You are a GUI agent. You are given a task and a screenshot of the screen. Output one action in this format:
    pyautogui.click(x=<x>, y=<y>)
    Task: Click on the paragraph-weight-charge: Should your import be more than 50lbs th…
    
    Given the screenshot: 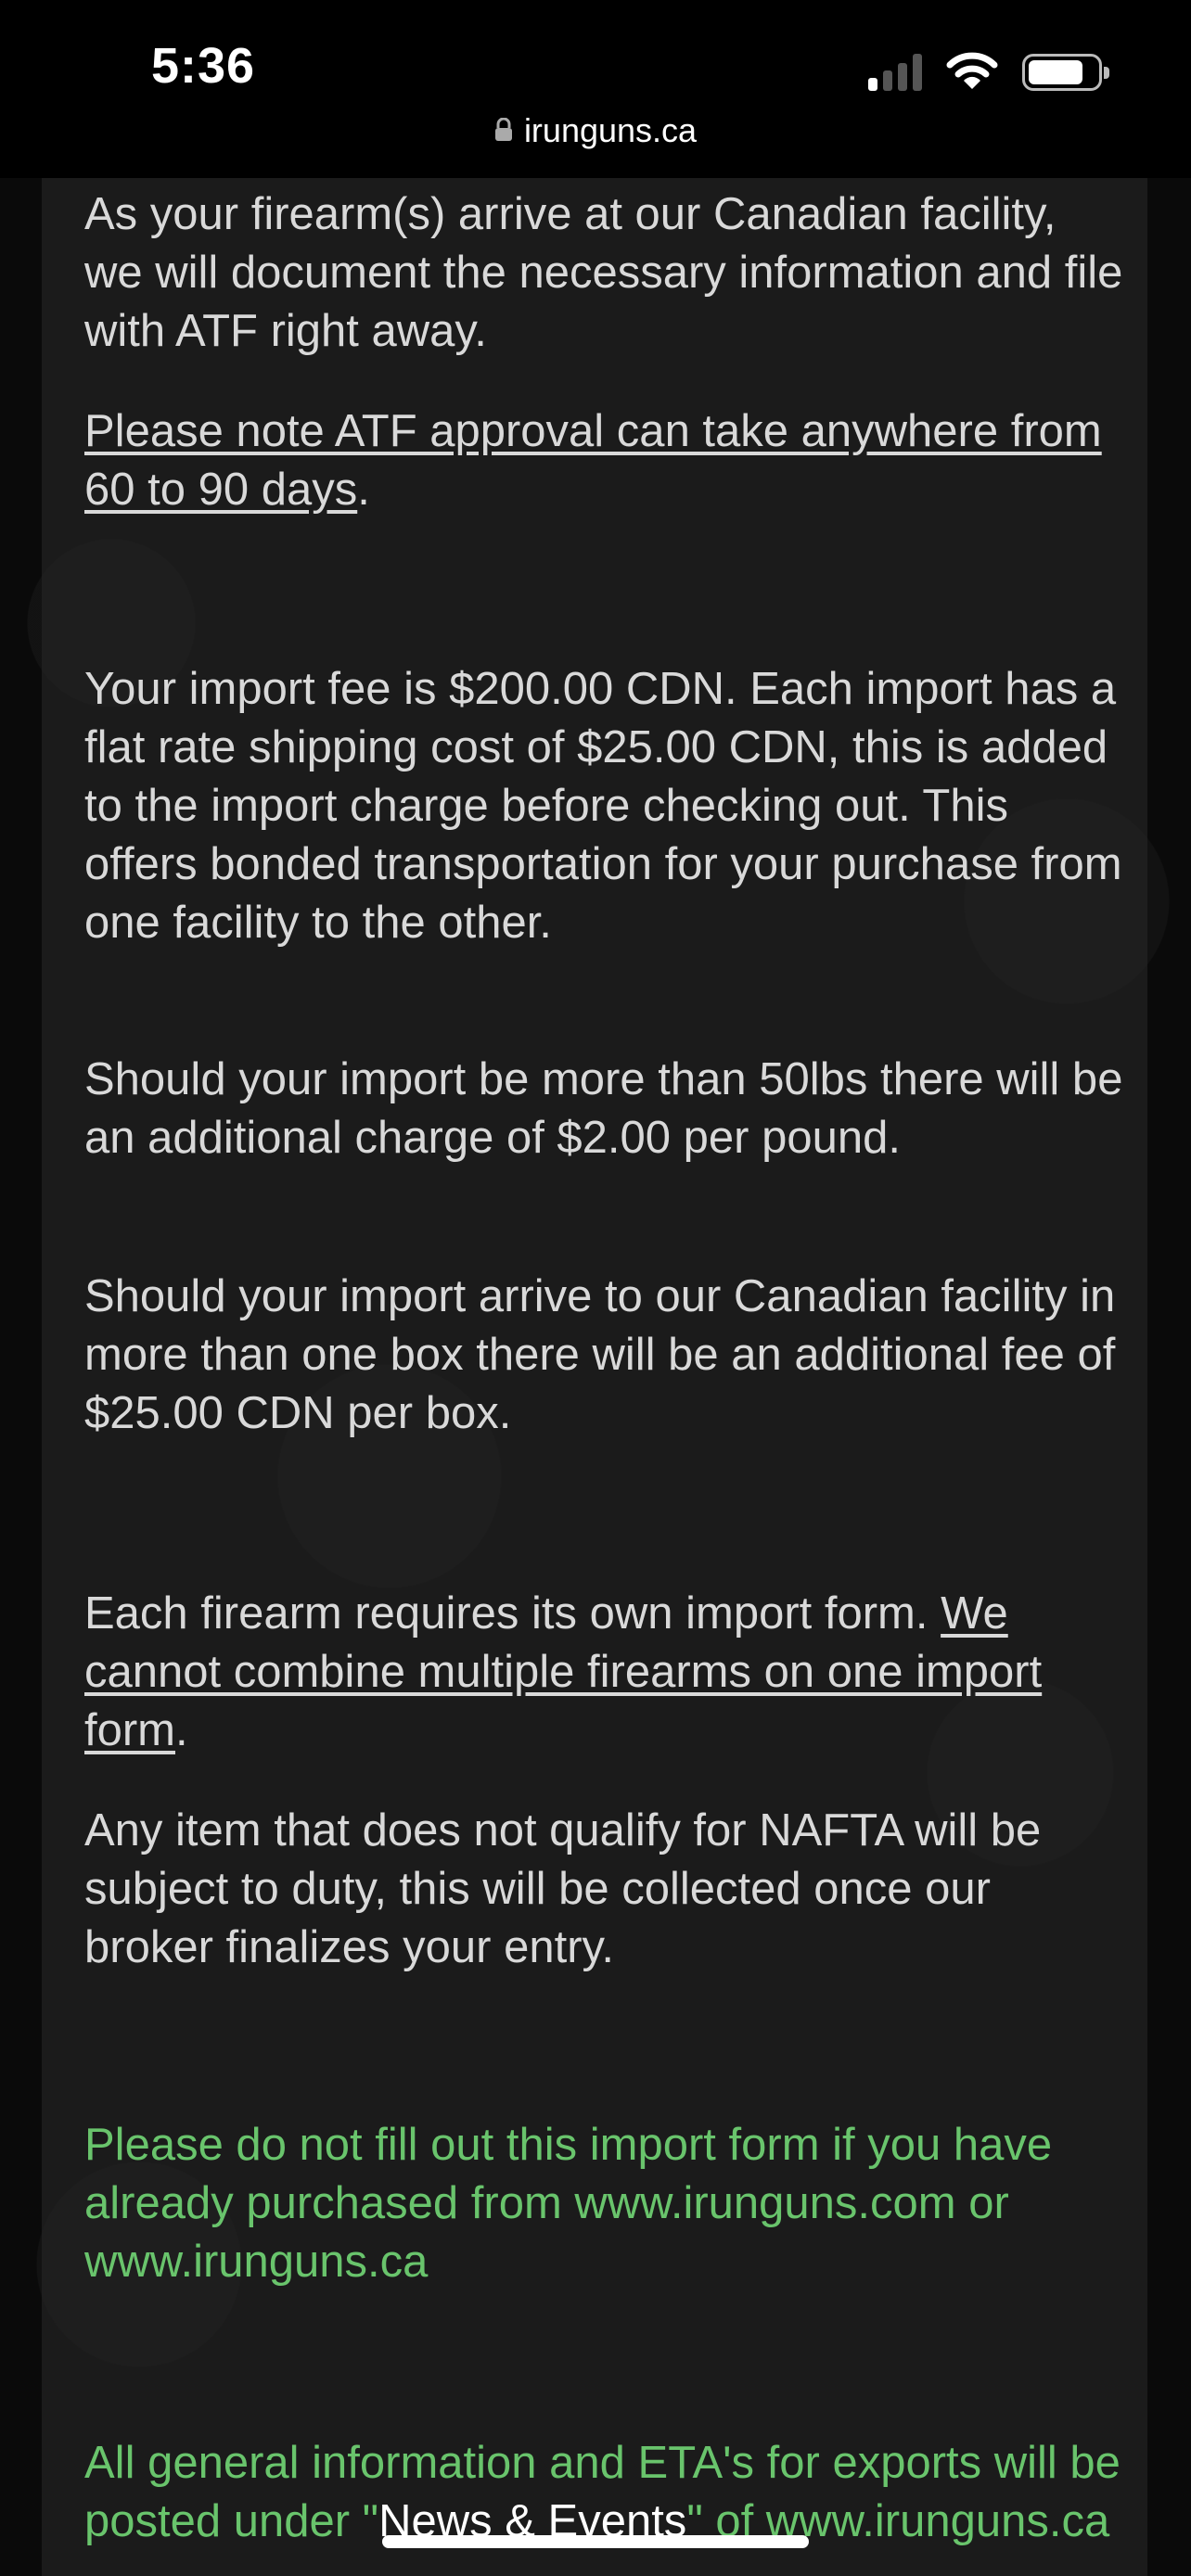 What is the action you would take?
    pyautogui.click(x=603, y=1109)
    